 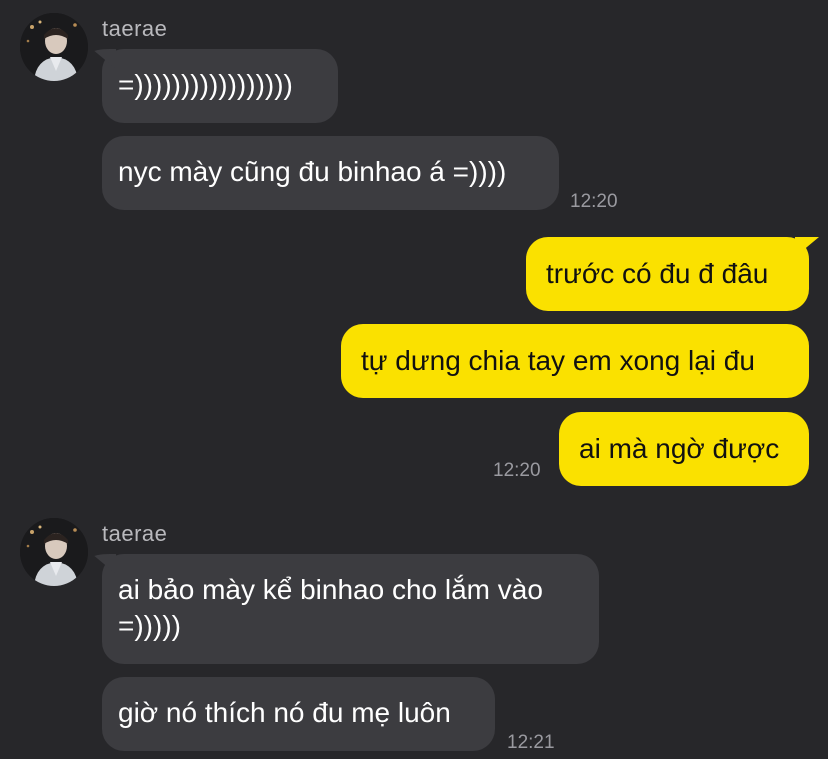 What do you see at coordinates (330, 589) in the screenshot?
I see `message-text: ai bảo mày kể binhao cho lắm vào` at bounding box center [330, 589].